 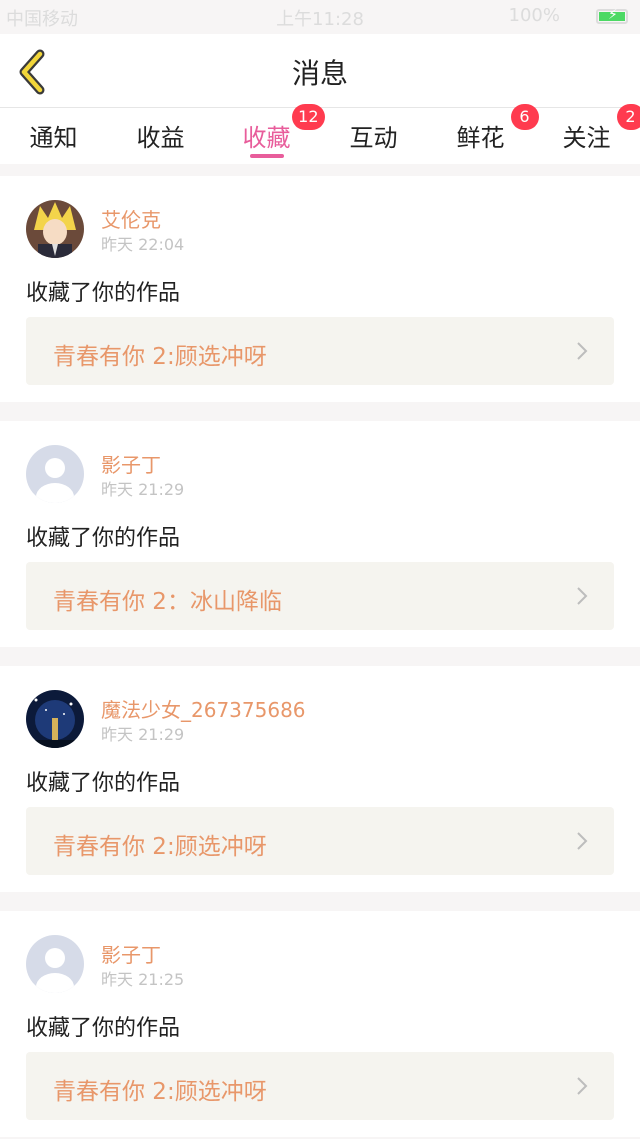 I want to click on tab-label: 互动, so click(x=373, y=138).